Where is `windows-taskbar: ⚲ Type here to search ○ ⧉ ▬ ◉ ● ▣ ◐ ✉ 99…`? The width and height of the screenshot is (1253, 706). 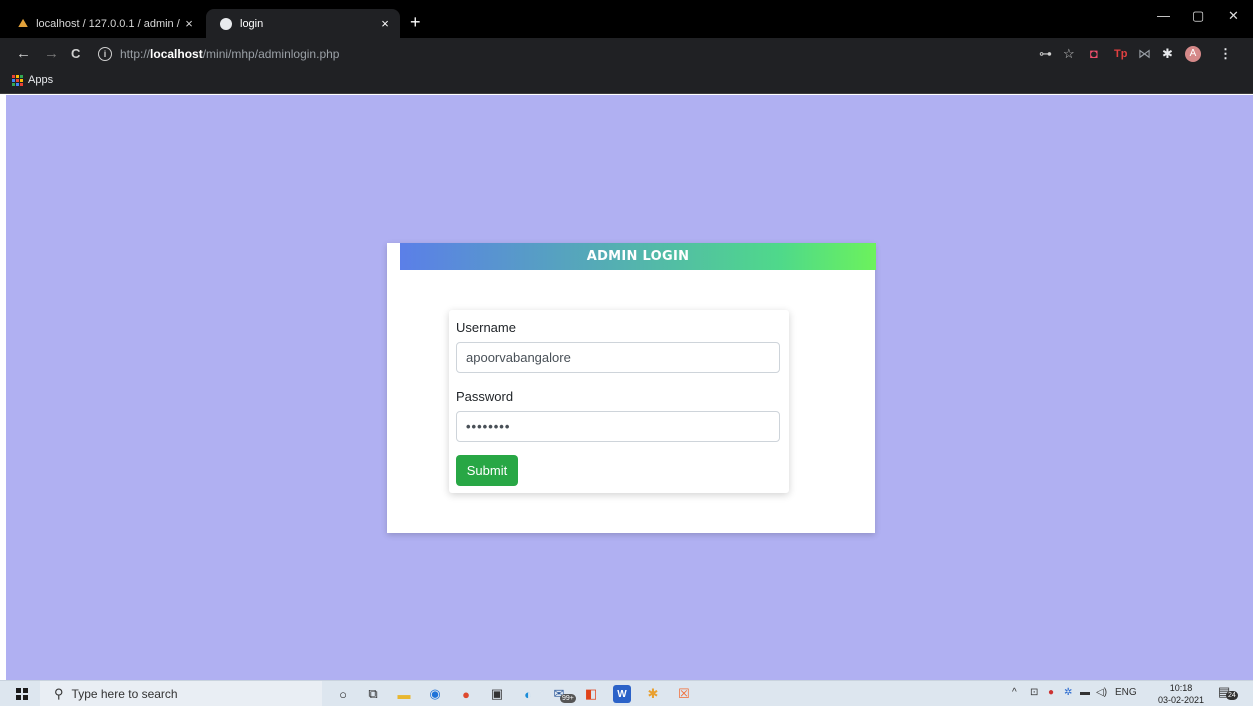 windows-taskbar: ⚲ Type here to search ○ ⧉ ▬ ◉ ● ▣ ◐ ✉ 99… is located at coordinates (626, 693).